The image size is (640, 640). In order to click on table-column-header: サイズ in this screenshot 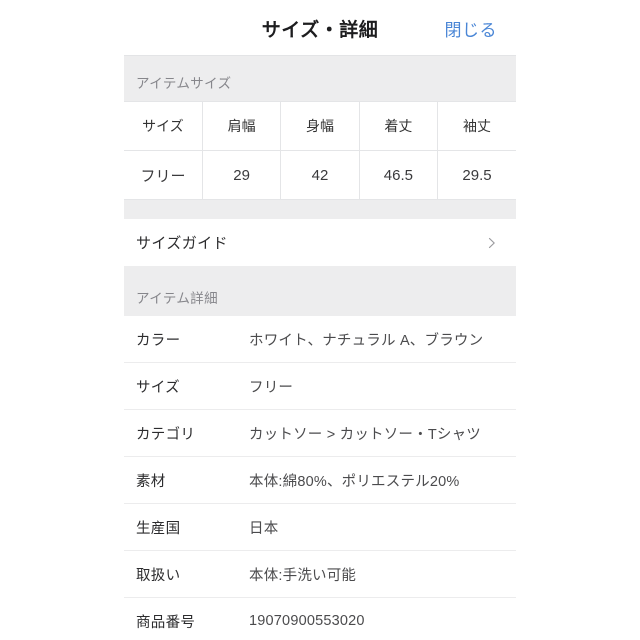, I will do `click(163, 126)`.